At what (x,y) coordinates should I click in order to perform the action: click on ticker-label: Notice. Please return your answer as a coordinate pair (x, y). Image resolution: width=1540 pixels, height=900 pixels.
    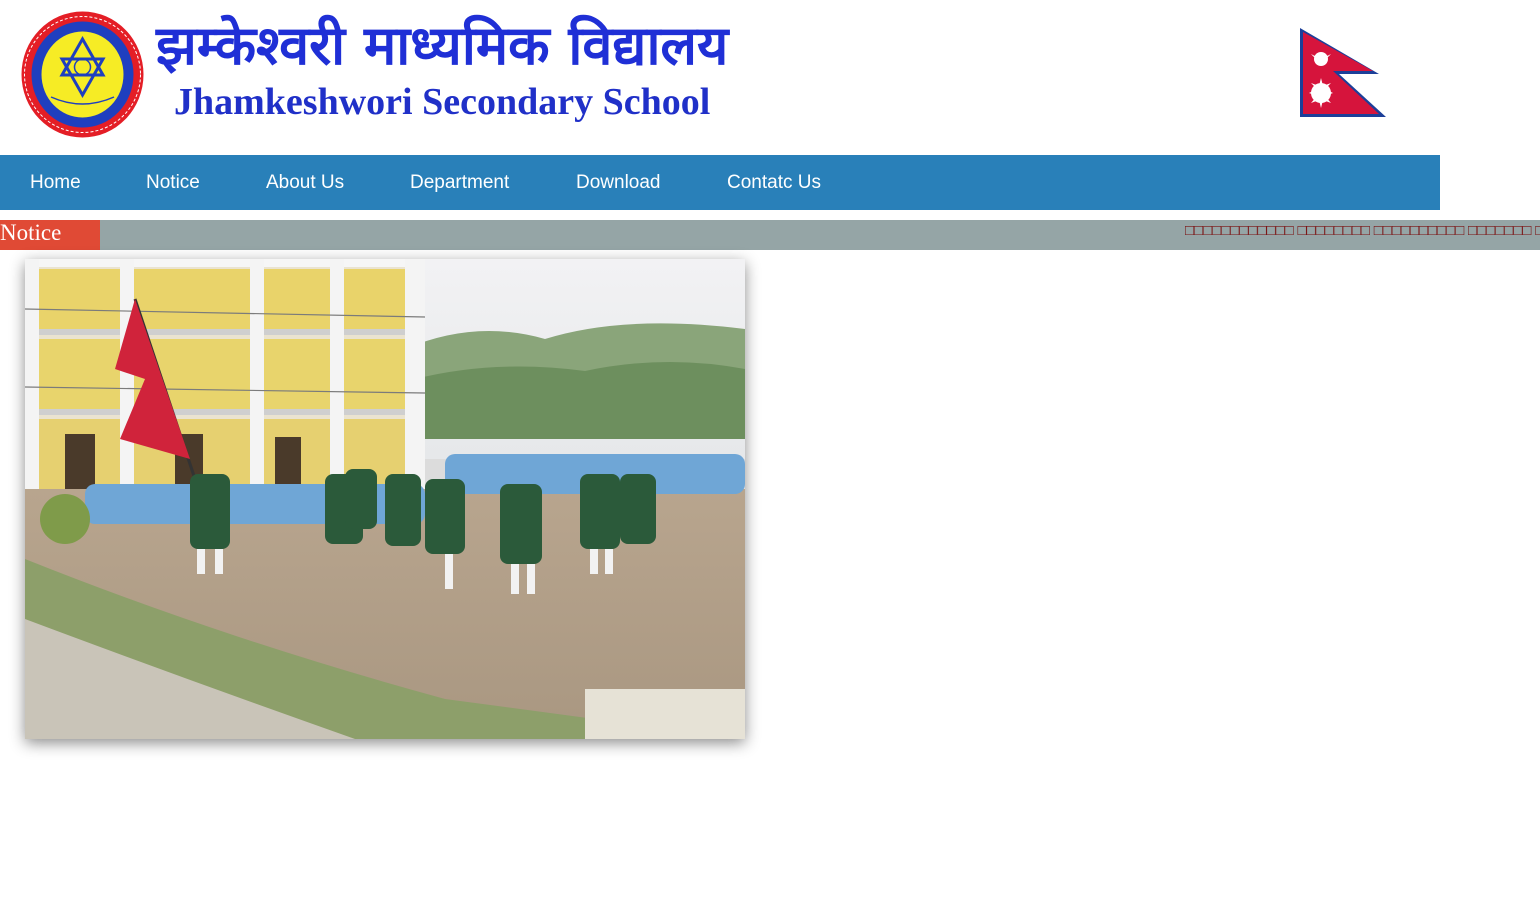
    Looking at the image, I should click on (50, 235).